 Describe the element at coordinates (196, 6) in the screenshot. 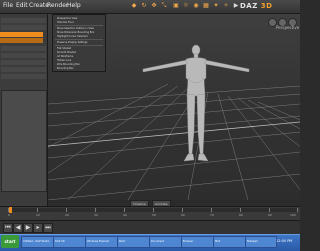

I see `camera-icon: ◉` at that location.